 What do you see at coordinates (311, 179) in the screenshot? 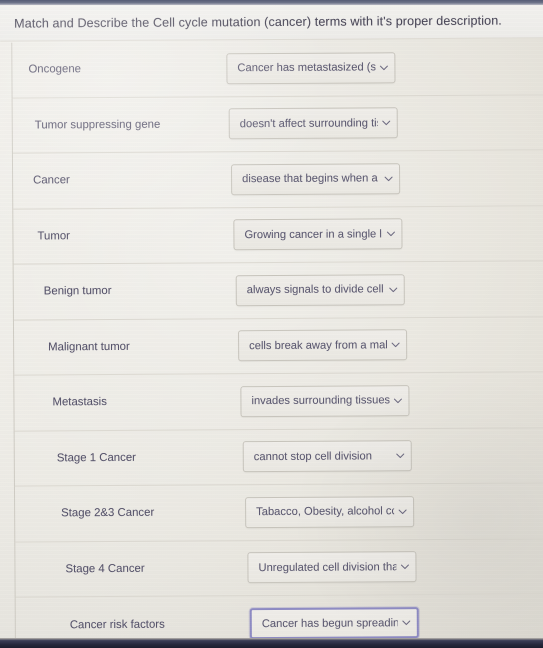
I see `description-select-value: disease that begins when a sir` at bounding box center [311, 179].